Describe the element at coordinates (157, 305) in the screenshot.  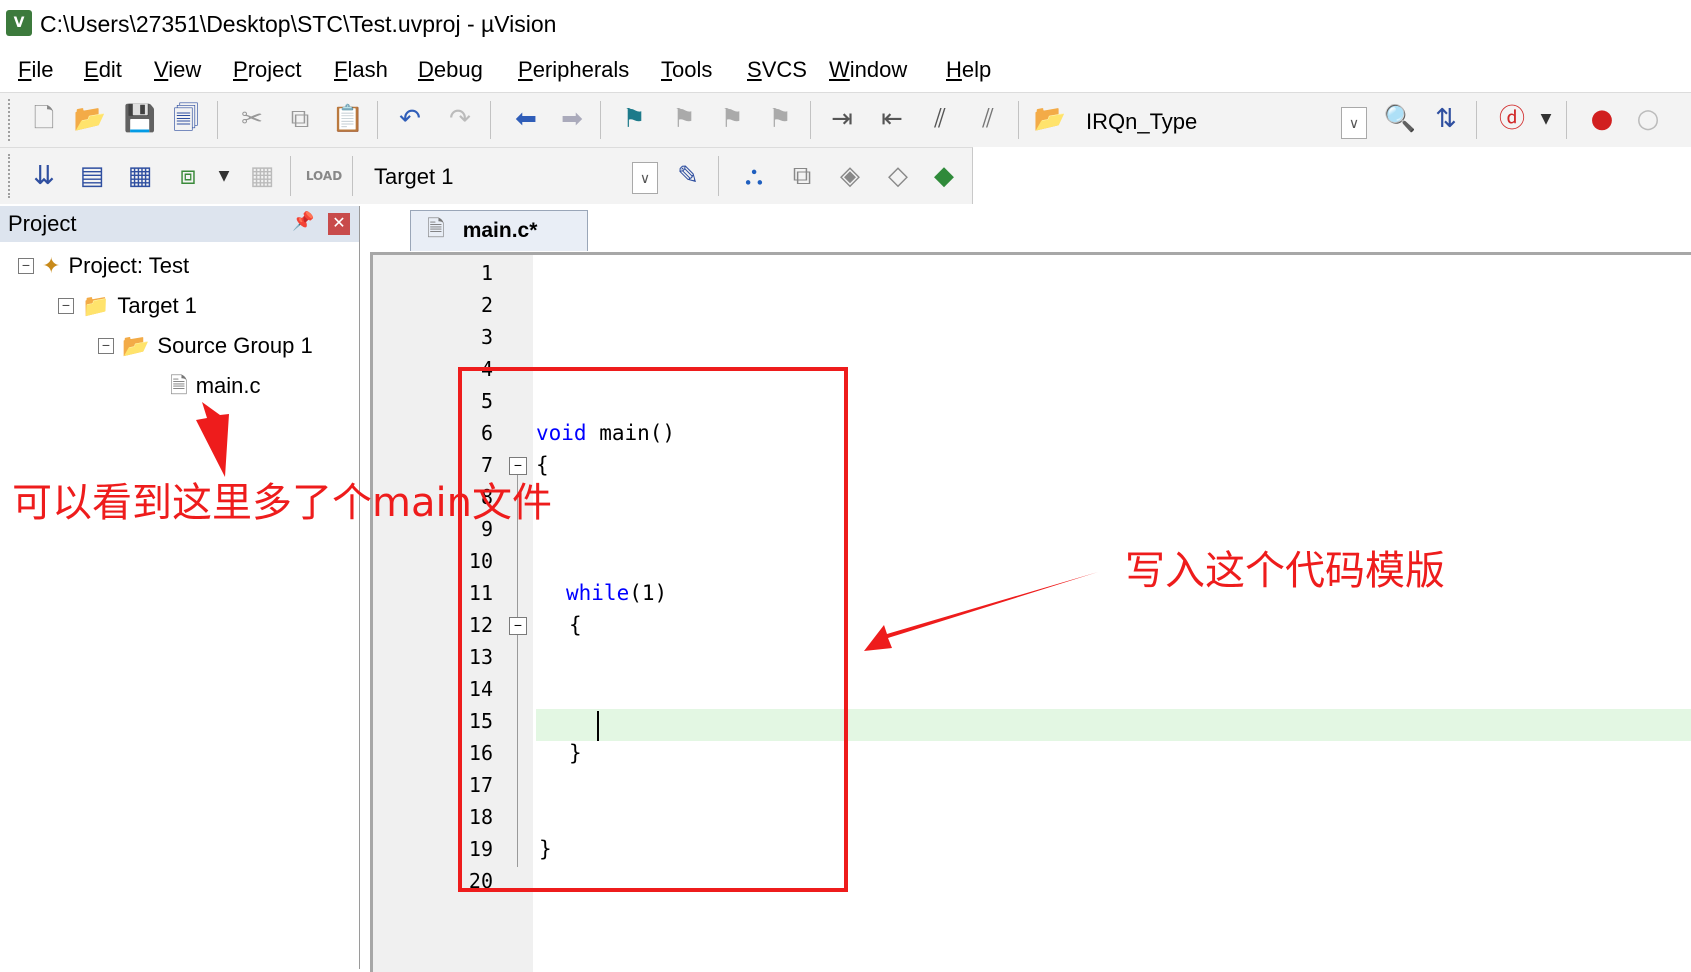
I see `tree-label: Target 1` at that location.